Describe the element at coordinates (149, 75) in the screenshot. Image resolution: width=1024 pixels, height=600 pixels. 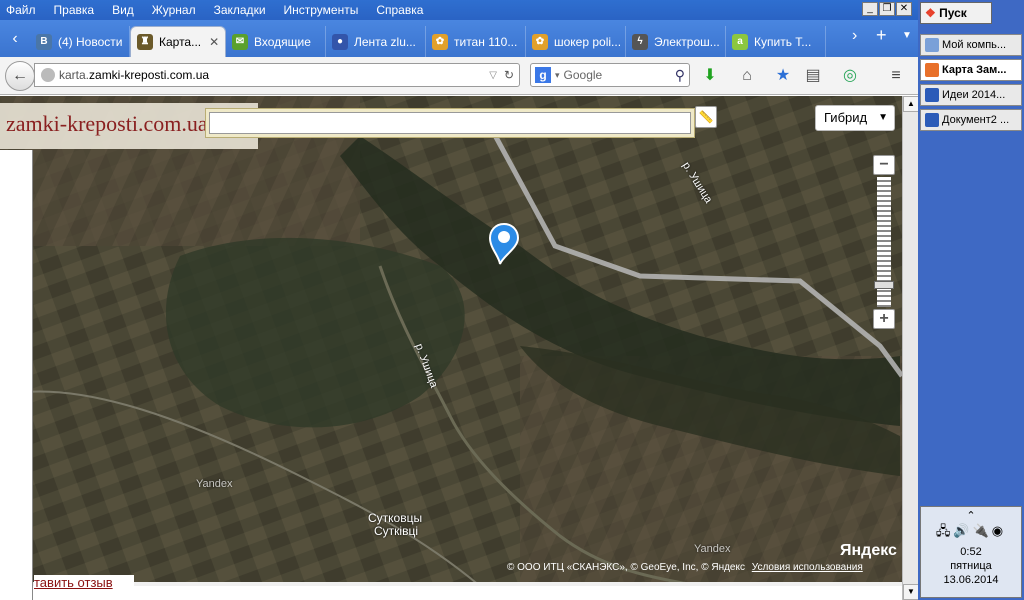
I see `url-domain: zamki-kreposti.com.ua` at that location.